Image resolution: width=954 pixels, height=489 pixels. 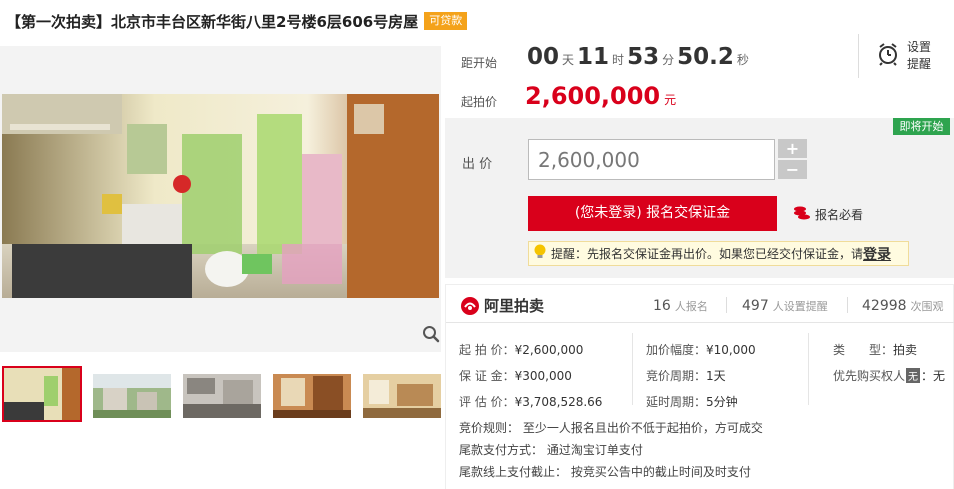 What do you see at coordinates (558, 402) in the screenshot?
I see `detail-value: ¥3,708,528.66` at bounding box center [558, 402].